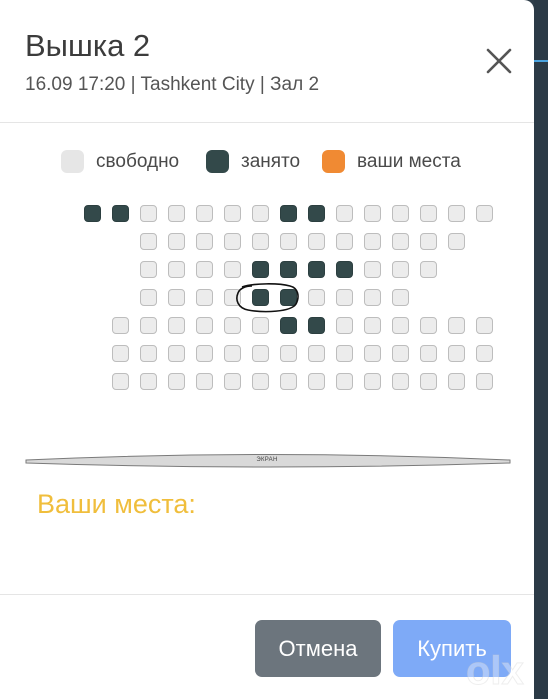  What do you see at coordinates (318, 648) in the screenshot?
I see `cancel-button: Отмена` at bounding box center [318, 648].